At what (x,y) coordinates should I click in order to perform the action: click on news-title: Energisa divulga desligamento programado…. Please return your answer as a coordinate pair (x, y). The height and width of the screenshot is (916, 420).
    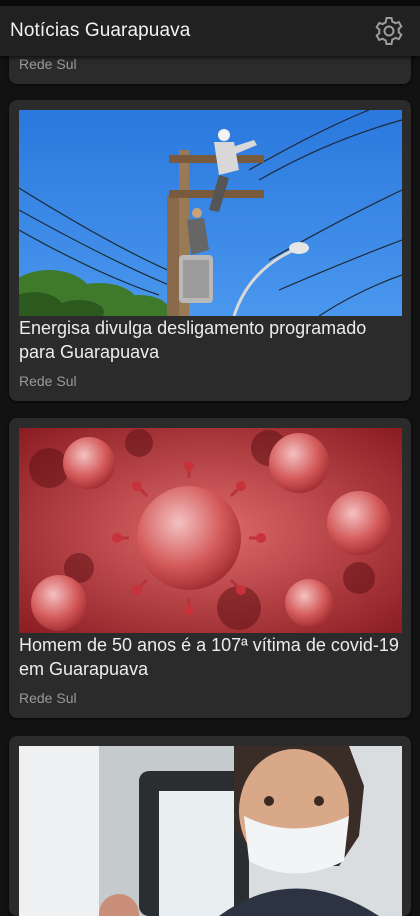
    Looking at the image, I should click on (193, 340).